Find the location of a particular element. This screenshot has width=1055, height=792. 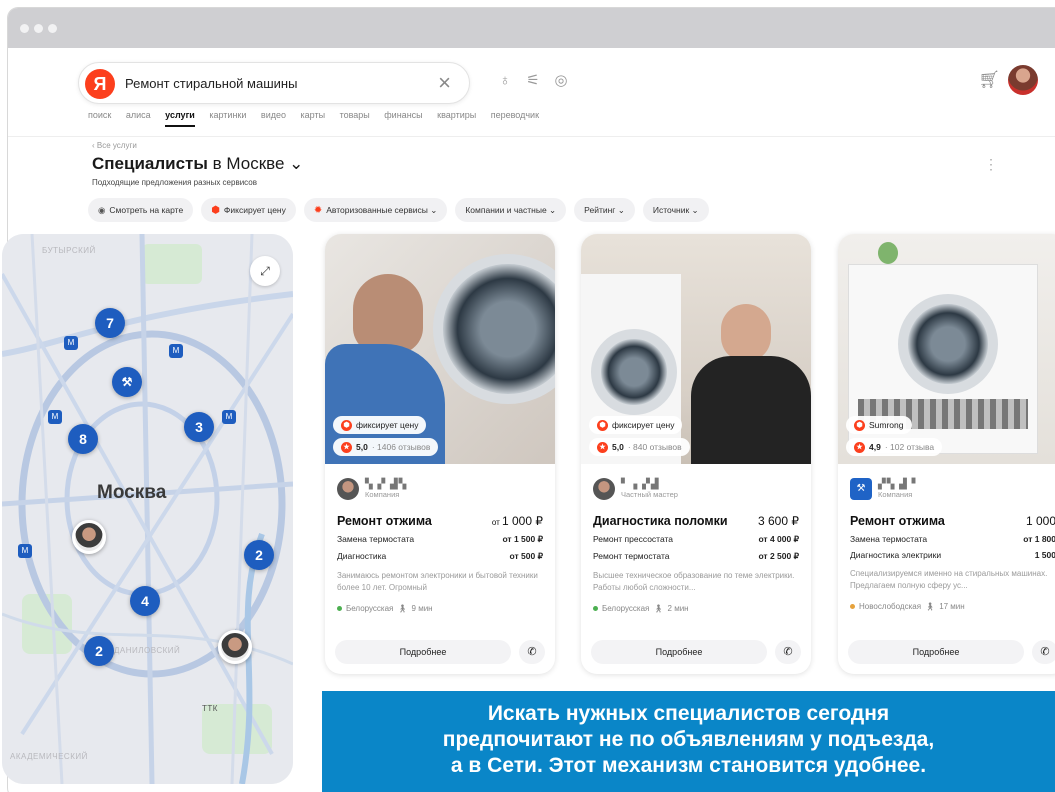

fixed-price-badge: ⬢ фиксирует цену is located at coordinates (380, 425).